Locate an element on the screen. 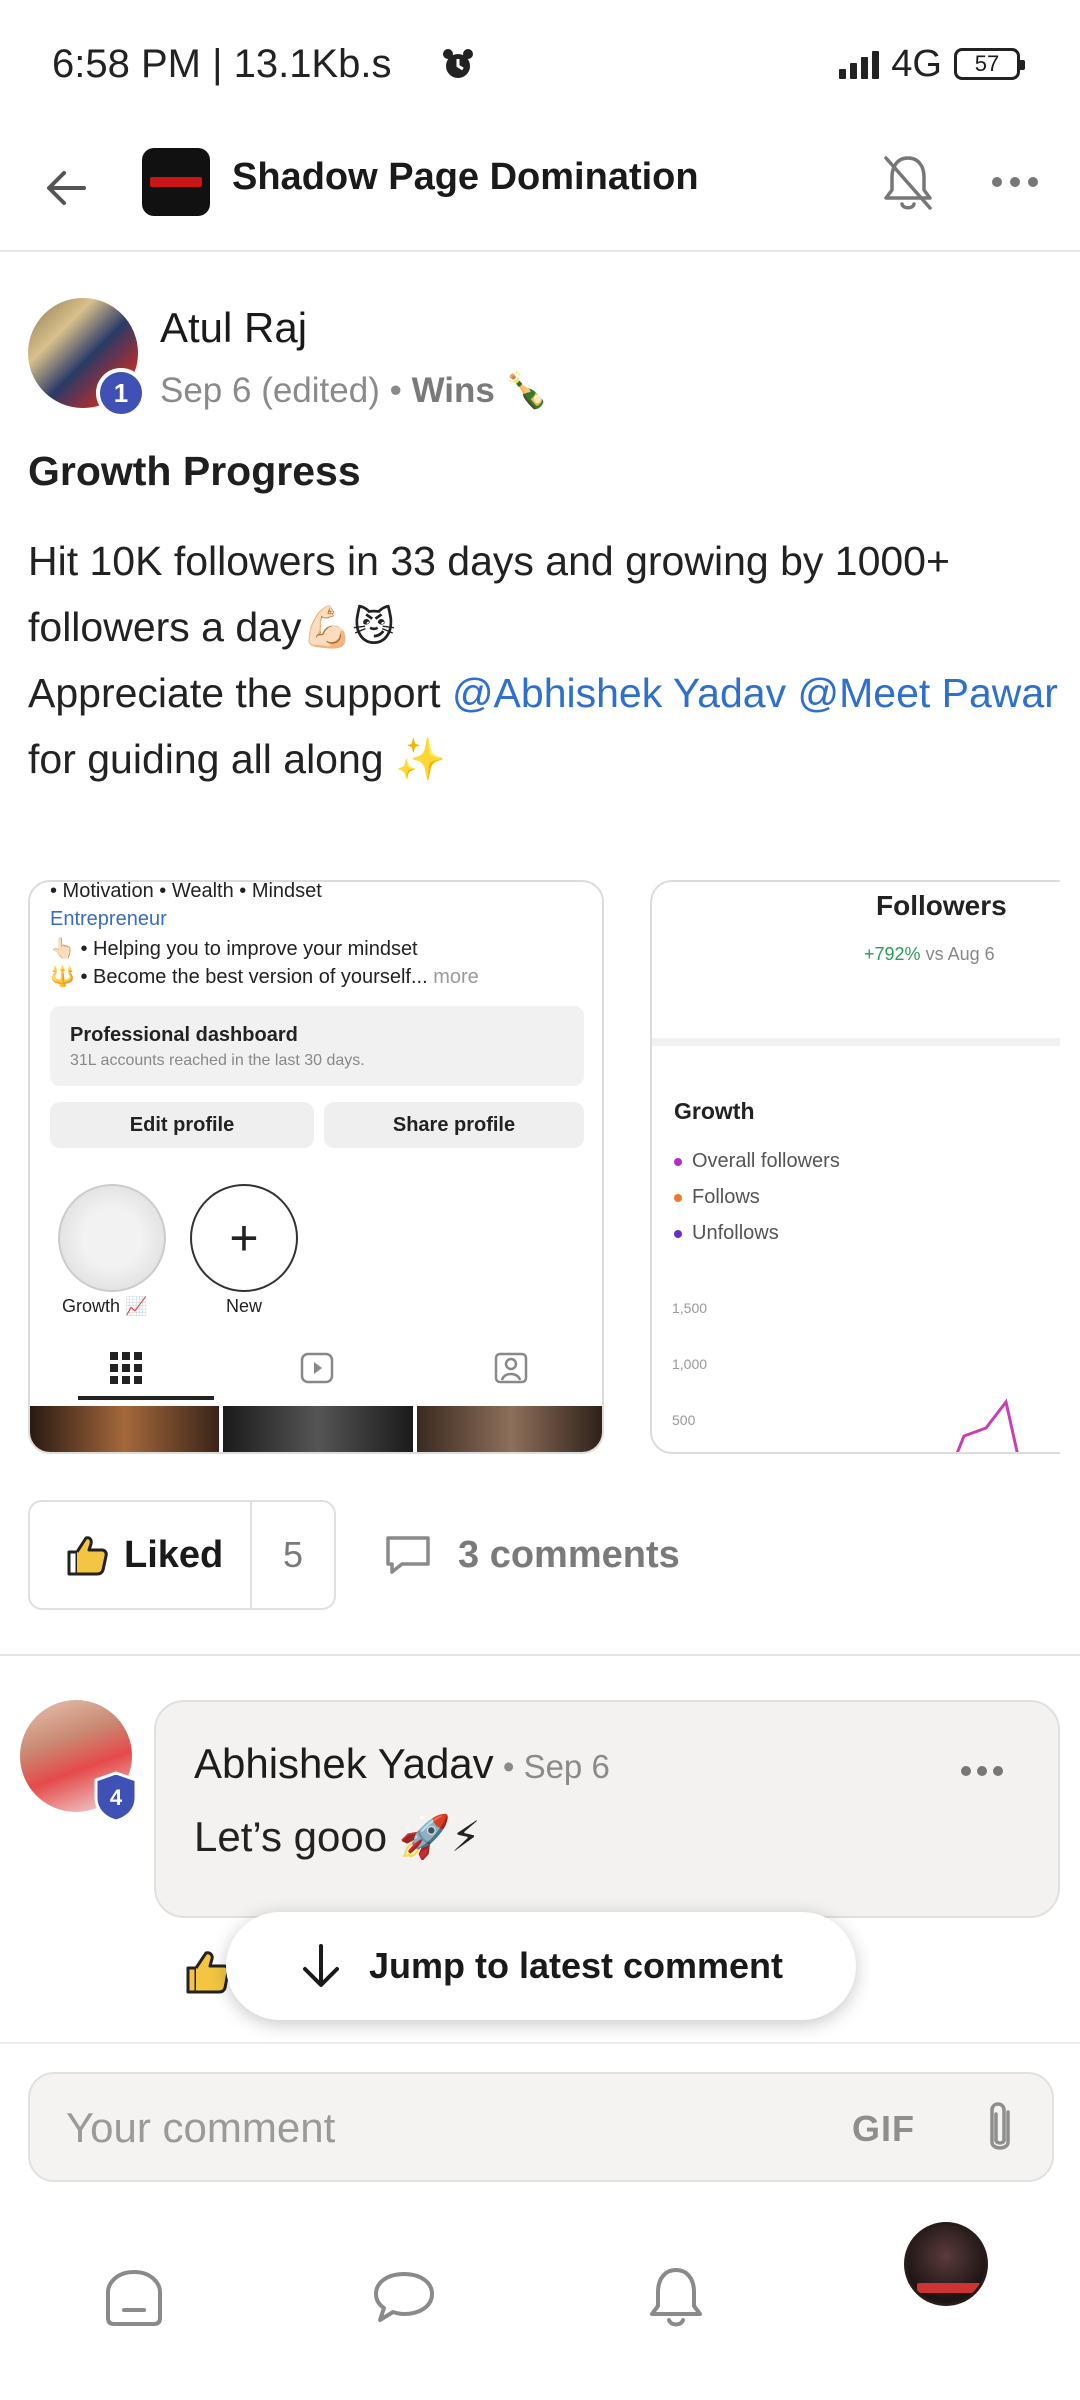 The height and width of the screenshot is (2400, 1080). comment-text: Let’s gooo 🚀⚡ is located at coordinates (337, 1836).